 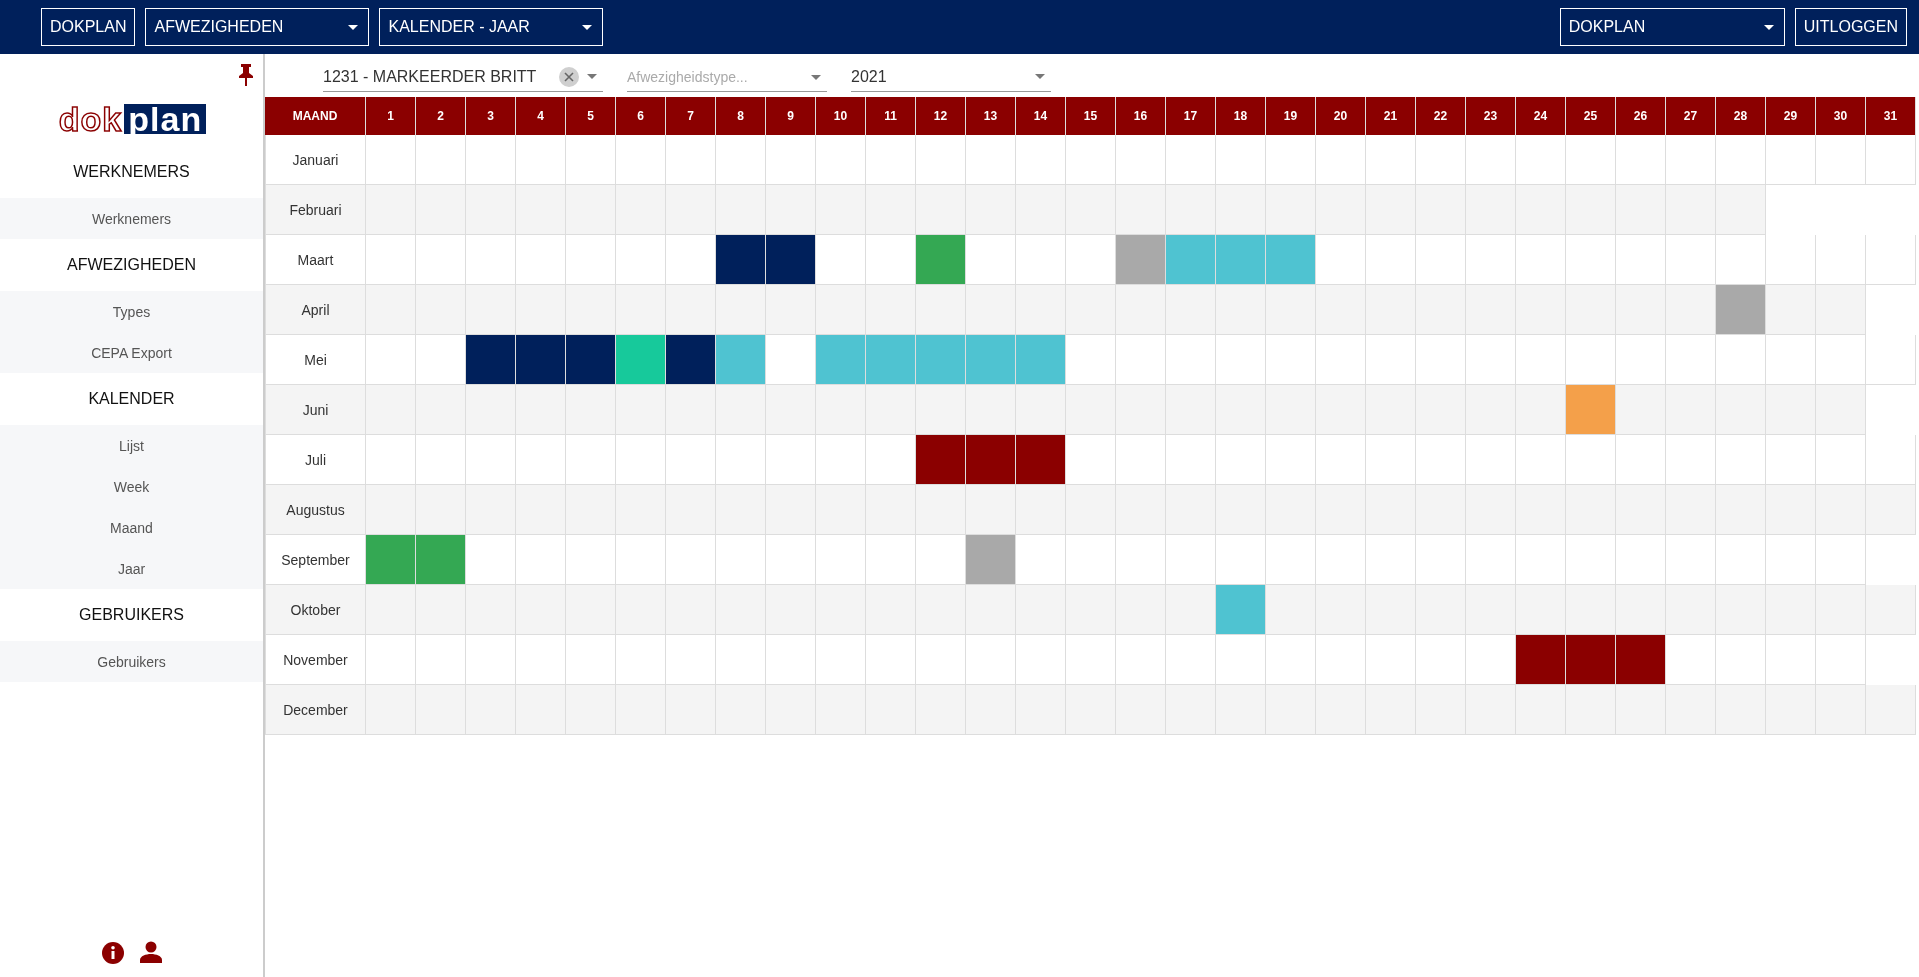 I want to click on column-header: 19, so click(x=1291, y=116).